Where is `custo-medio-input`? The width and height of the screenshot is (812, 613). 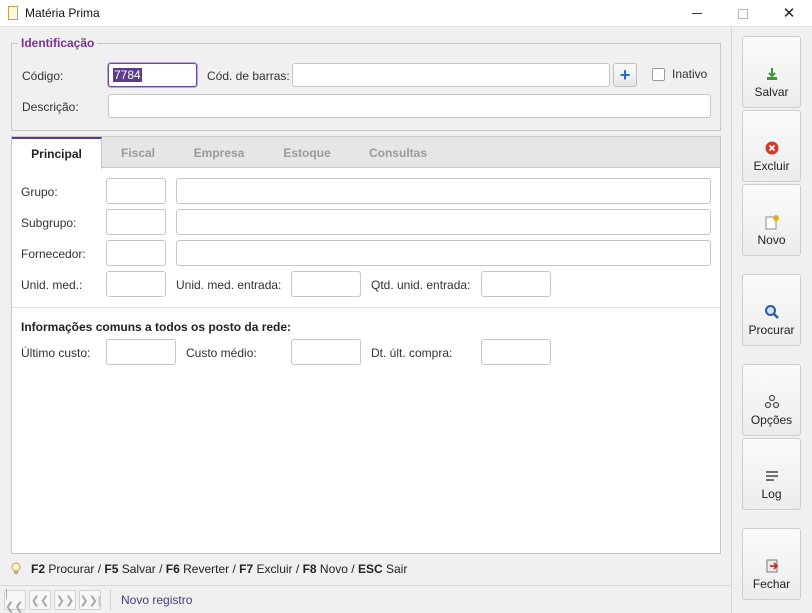 custo-medio-input is located at coordinates (326, 352).